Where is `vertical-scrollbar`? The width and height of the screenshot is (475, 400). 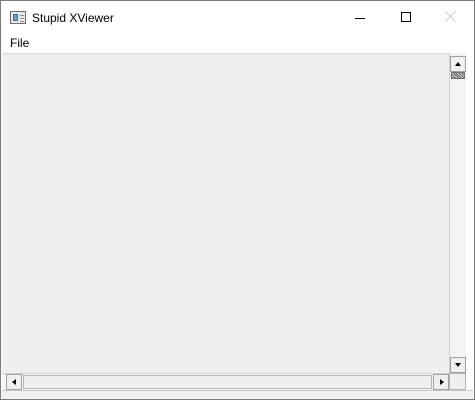 vertical-scrollbar is located at coordinates (457, 213).